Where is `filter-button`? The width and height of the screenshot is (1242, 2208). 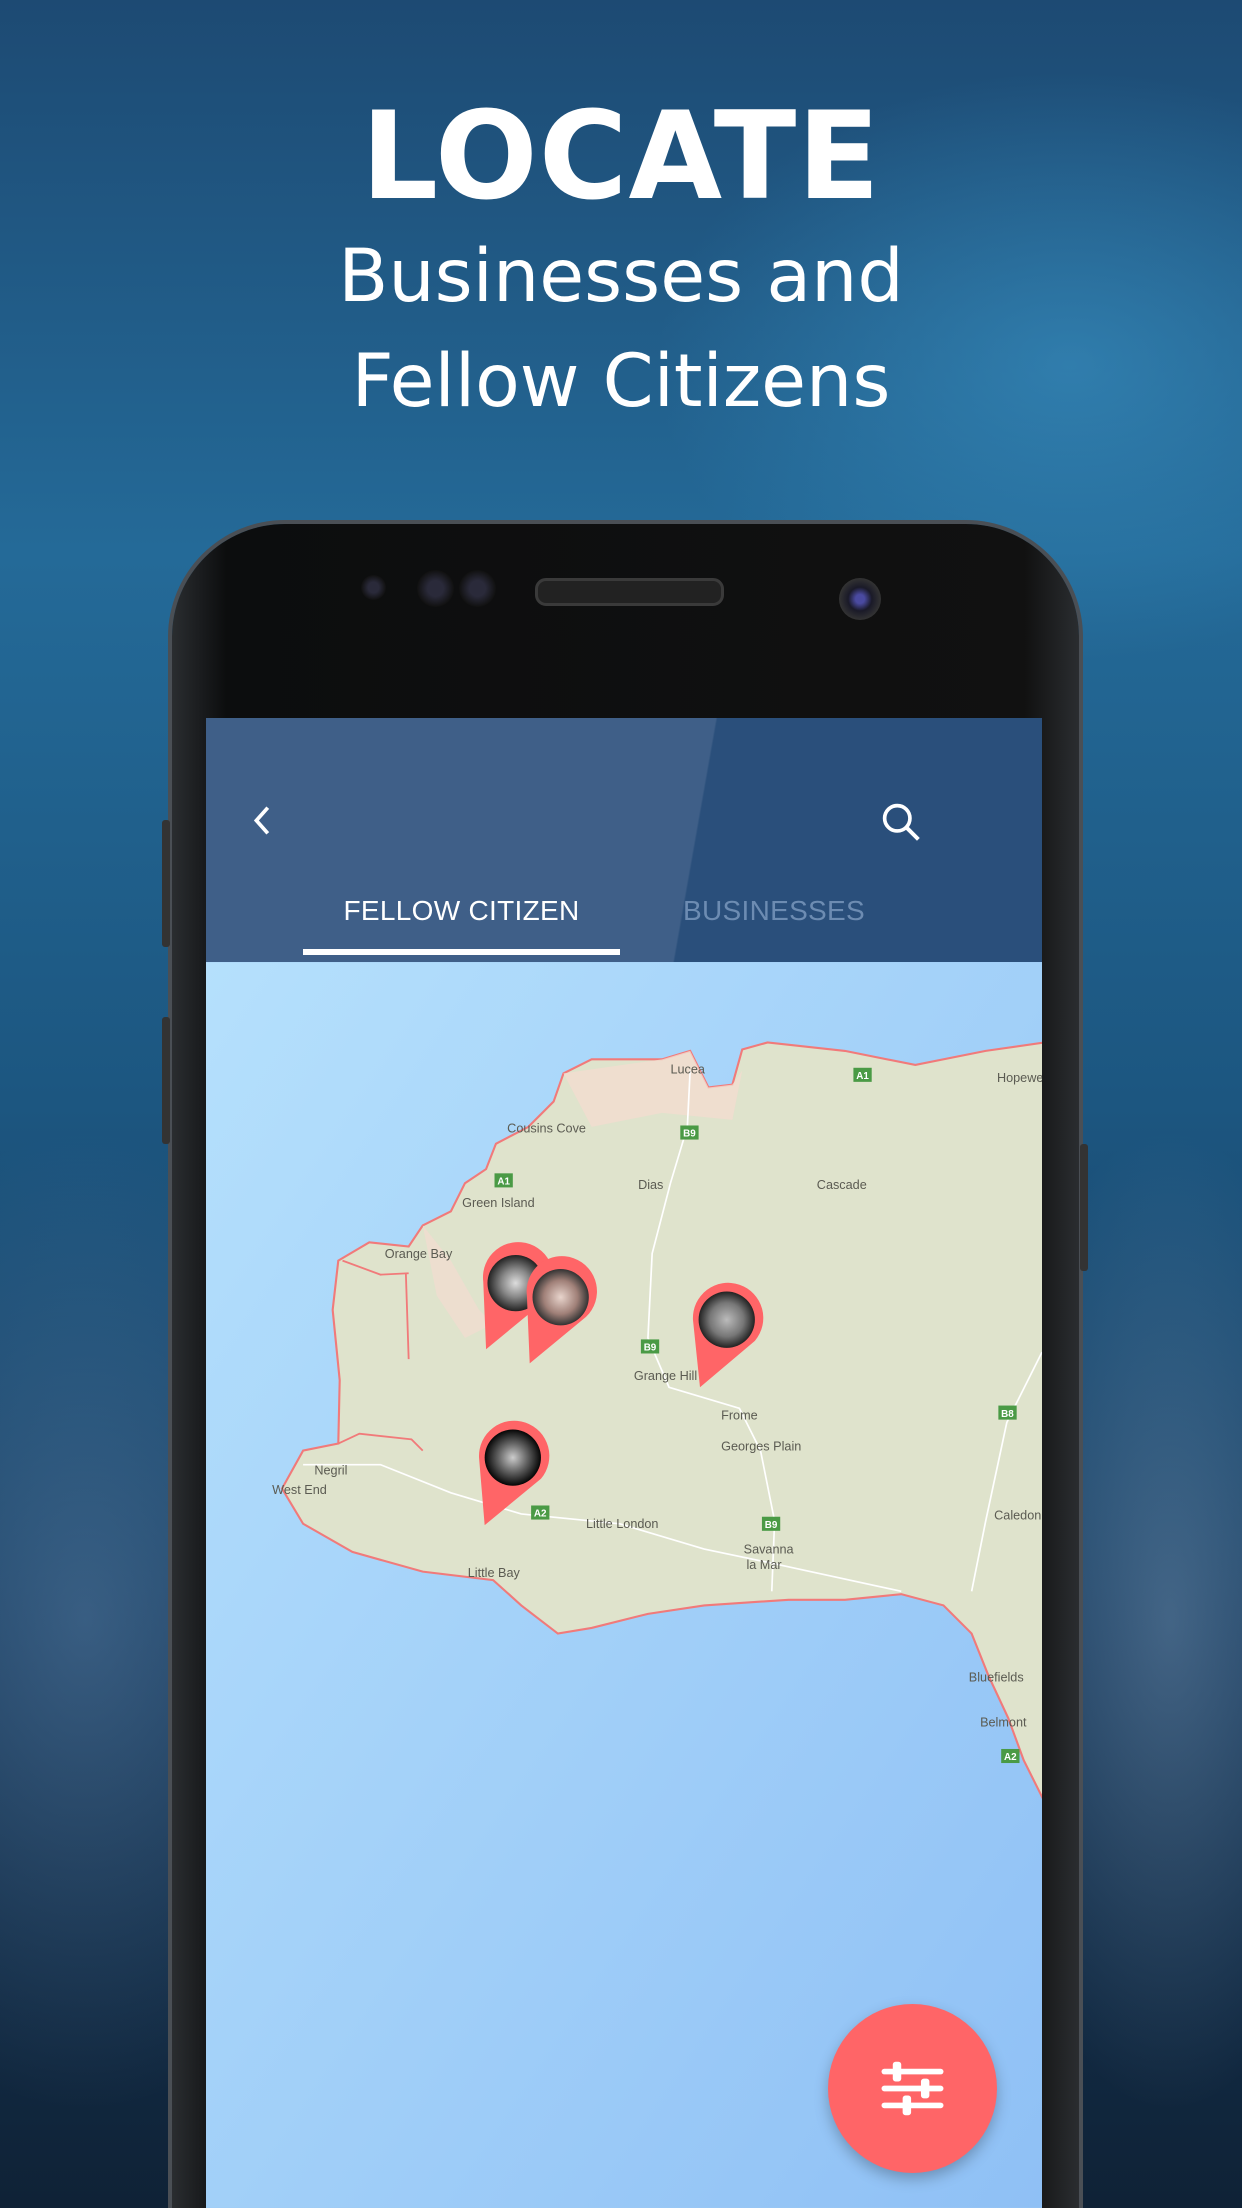 filter-button is located at coordinates (912, 2088).